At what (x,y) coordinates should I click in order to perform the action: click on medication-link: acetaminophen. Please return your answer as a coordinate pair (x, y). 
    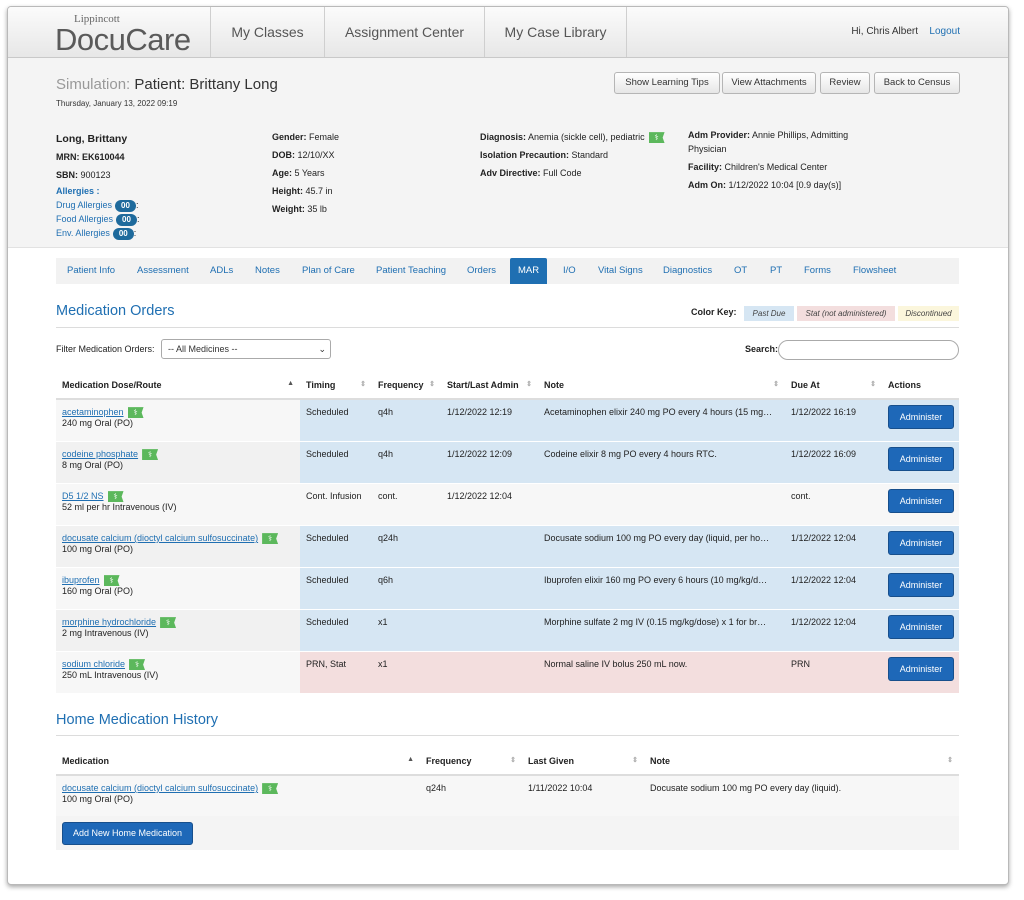
    Looking at the image, I should click on (93, 412).